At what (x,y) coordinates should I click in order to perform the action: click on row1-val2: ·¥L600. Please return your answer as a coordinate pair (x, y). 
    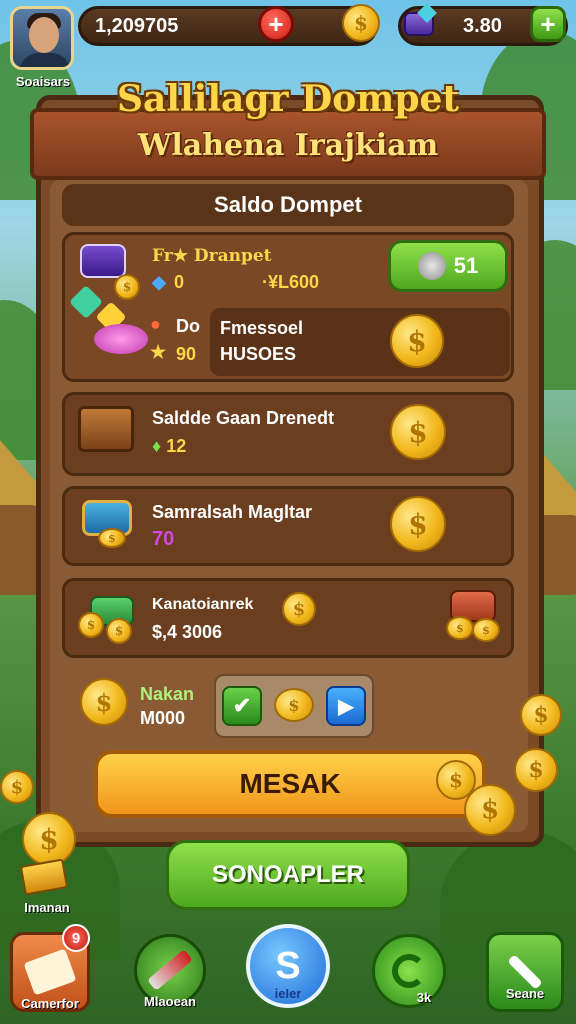
    Looking at the image, I should click on (291, 282).